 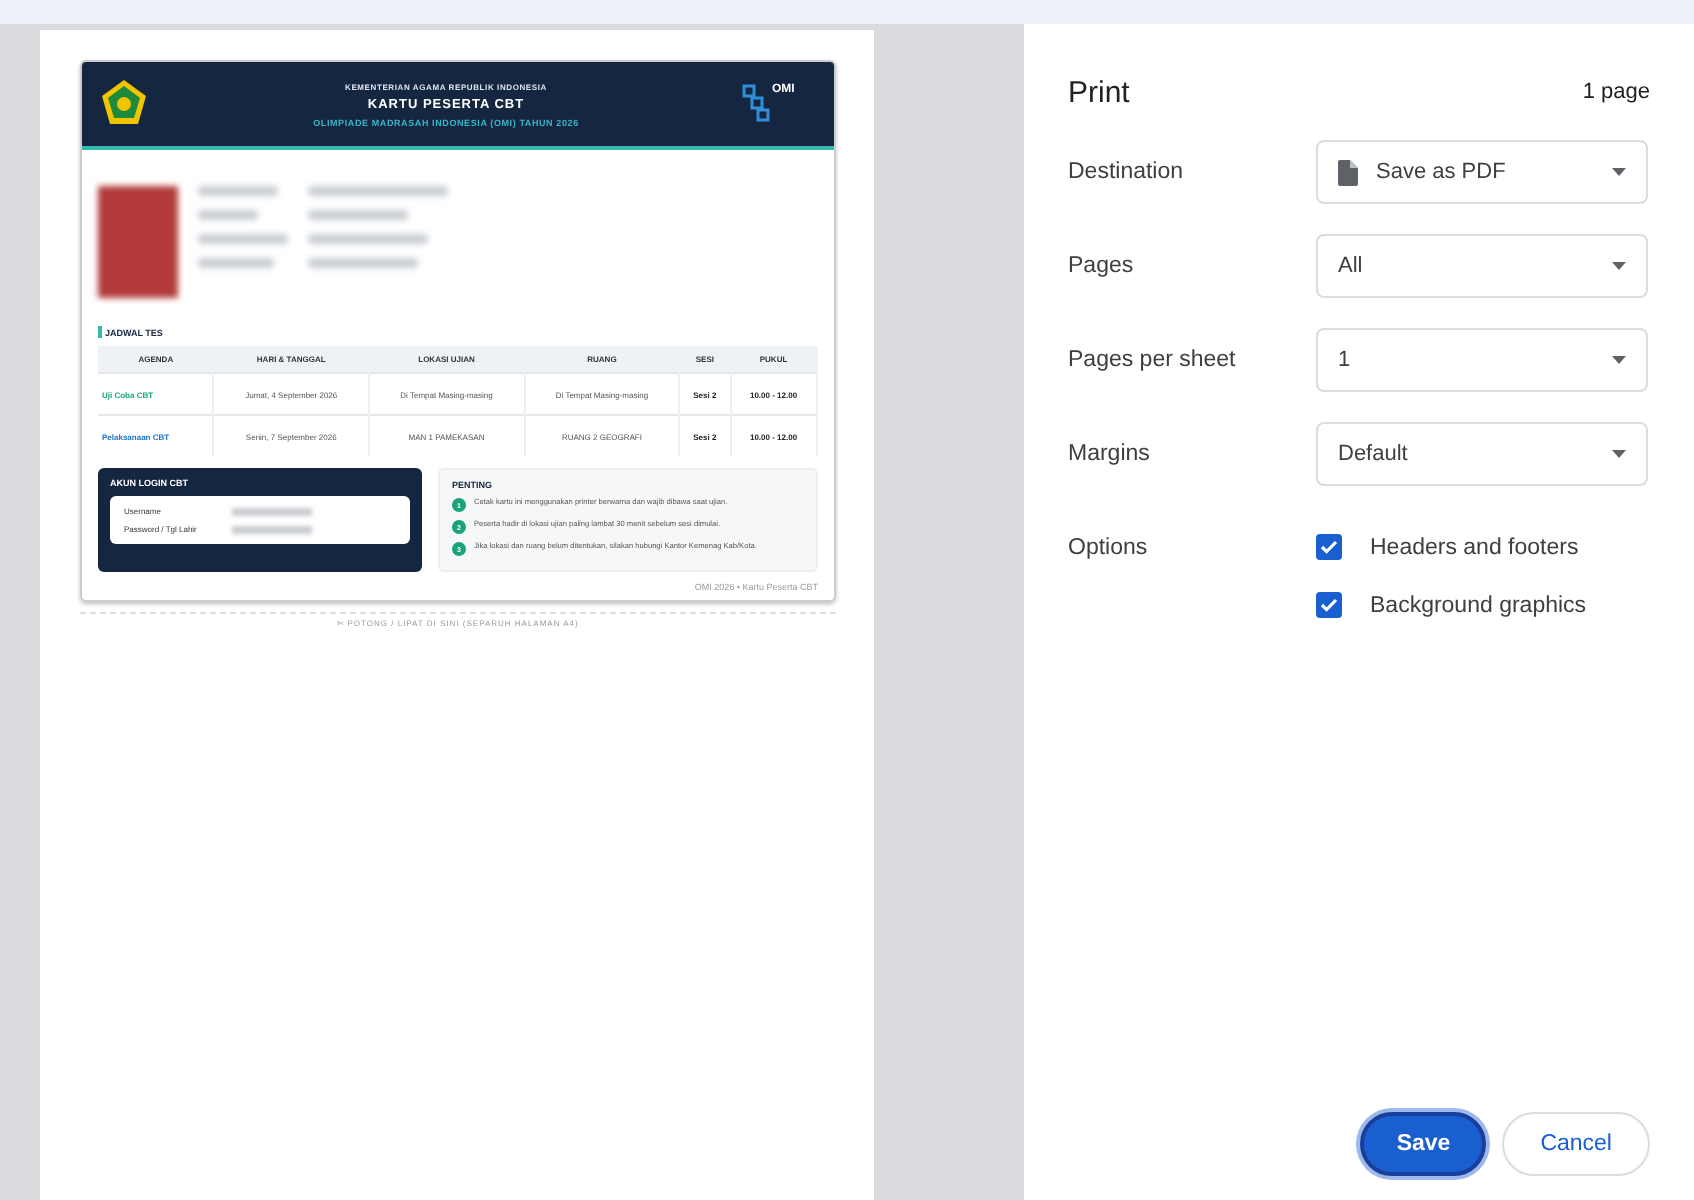 I want to click on setting-dropdown: 1, so click(x=1482, y=360).